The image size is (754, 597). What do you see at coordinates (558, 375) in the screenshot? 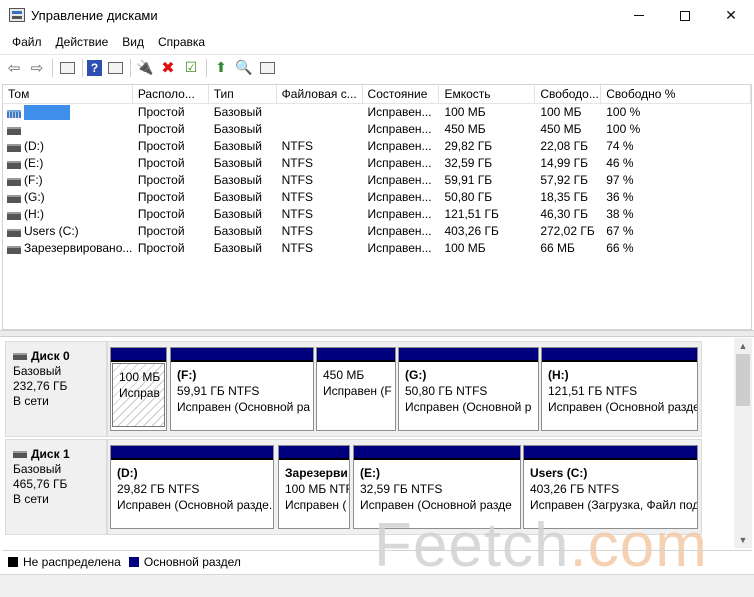
I see `partition-name: (H:)` at bounding box center [558, 375].